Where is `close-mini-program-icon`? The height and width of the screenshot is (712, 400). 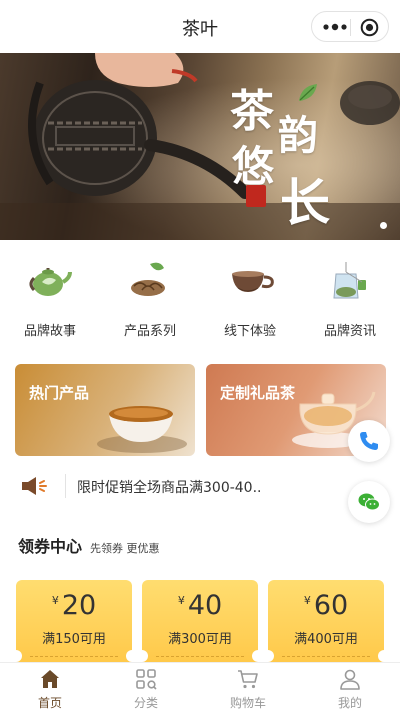
close-mini-program-icon is located at coordinates (369, 27).